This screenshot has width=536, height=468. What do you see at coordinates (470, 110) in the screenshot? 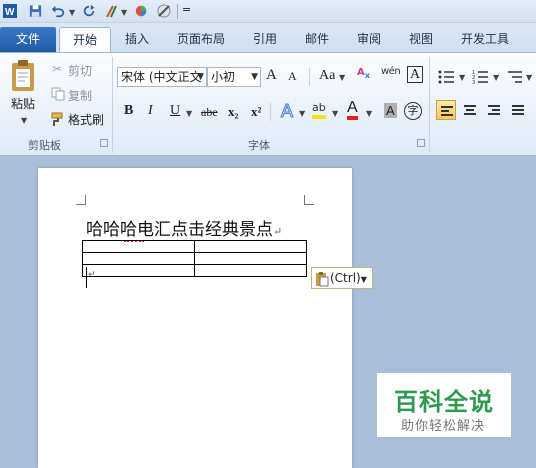
I see `align-center-button` at bounding box center [470, 110].